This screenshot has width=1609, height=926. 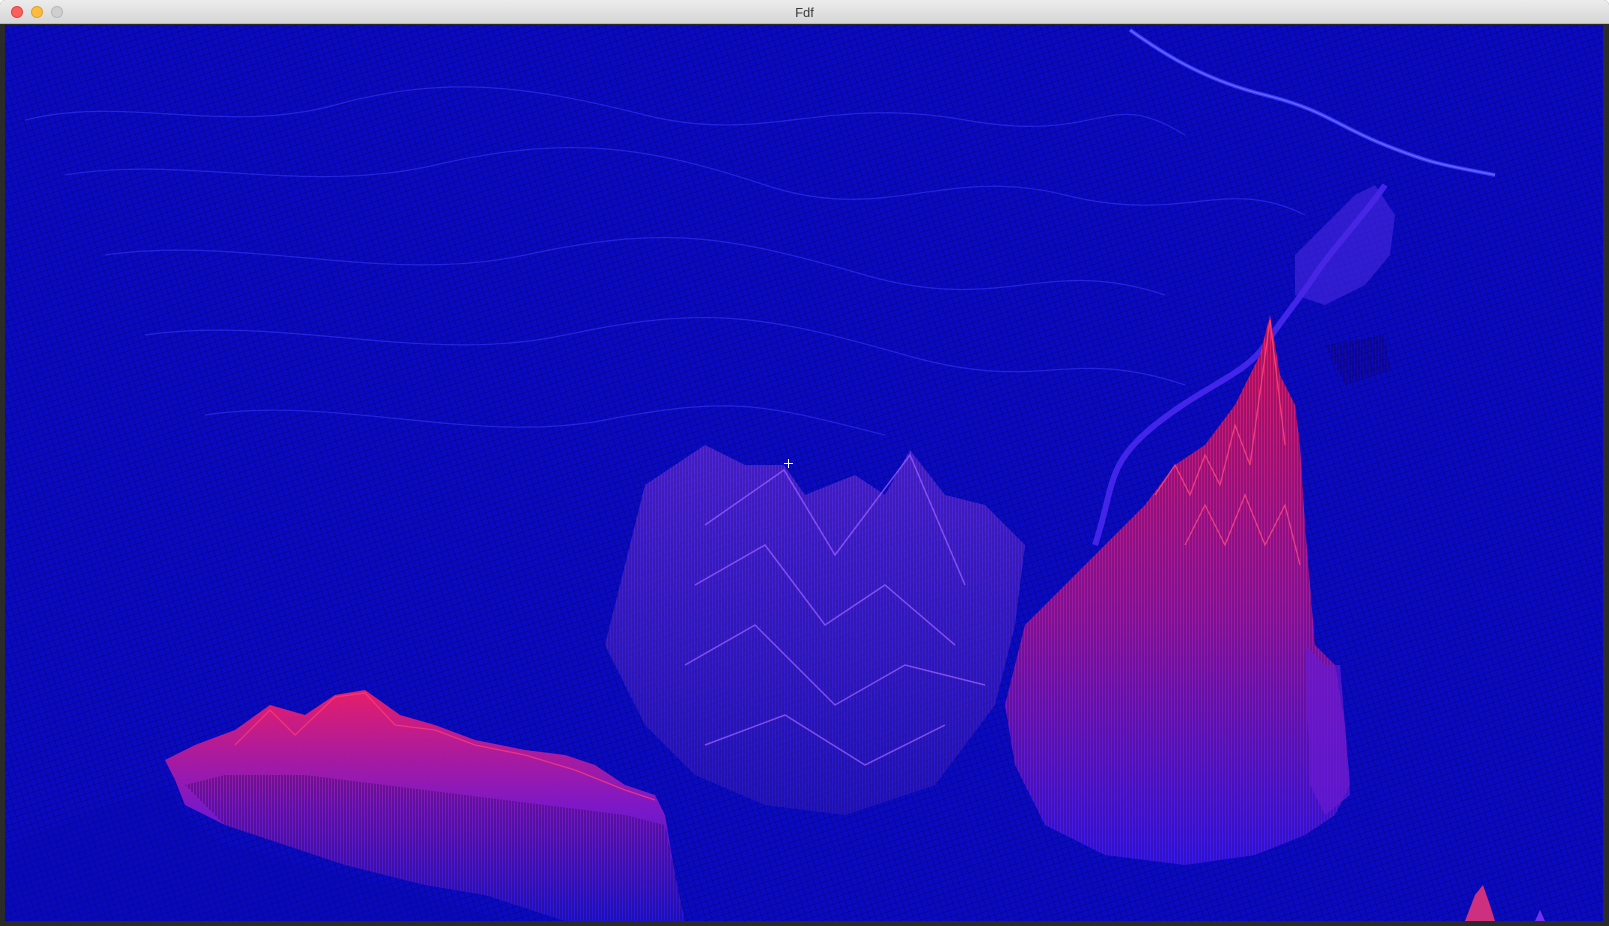 I want to click on title-bar: Fdf, so click(x=804, y=12).